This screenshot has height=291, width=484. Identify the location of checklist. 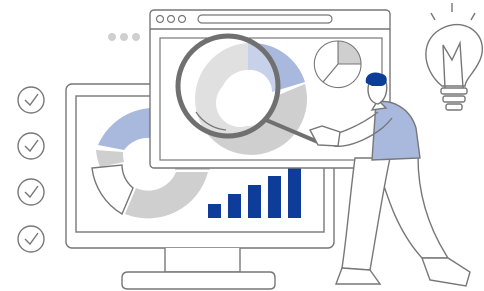
(31, 169).